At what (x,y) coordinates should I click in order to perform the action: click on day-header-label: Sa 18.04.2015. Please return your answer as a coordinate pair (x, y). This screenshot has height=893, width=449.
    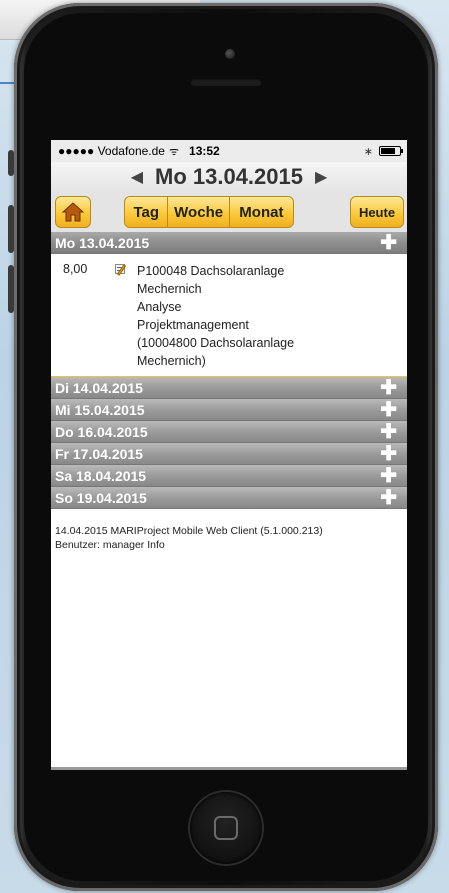
    Looking at the image, I should click on (101, 475).